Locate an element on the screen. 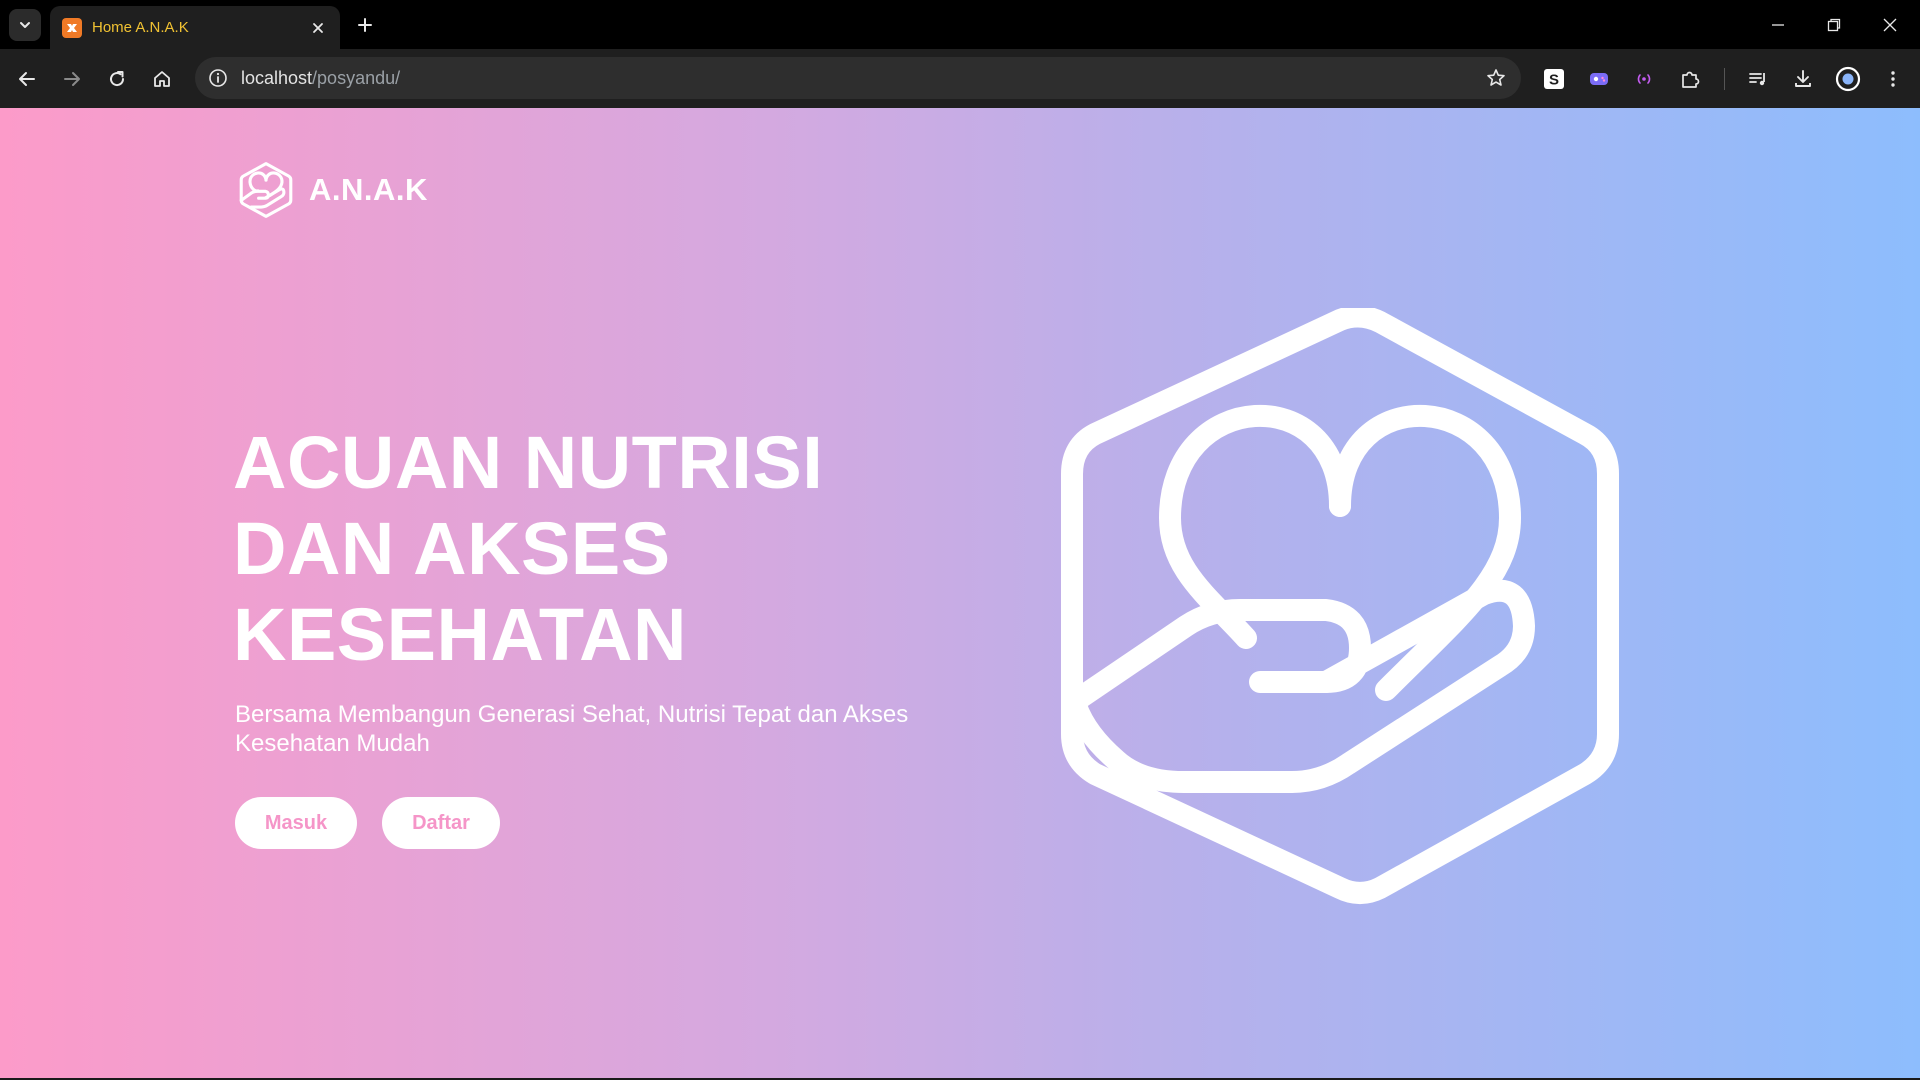 This screenshot has height=1080, width=1920. back-arrow-icon is located at coordinates (27, 79).